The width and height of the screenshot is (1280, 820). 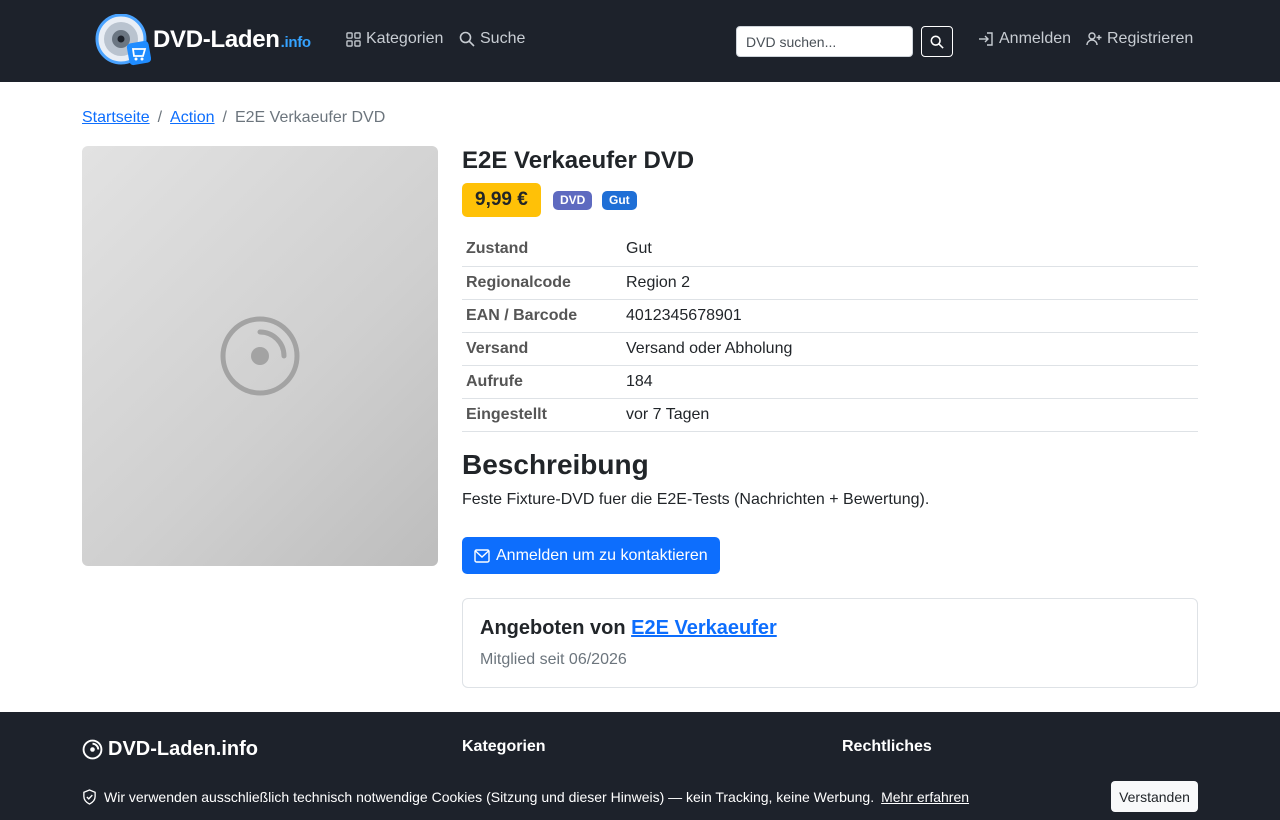 I want to click on nav-login: Anmelden, so click(x=1024, y=39).